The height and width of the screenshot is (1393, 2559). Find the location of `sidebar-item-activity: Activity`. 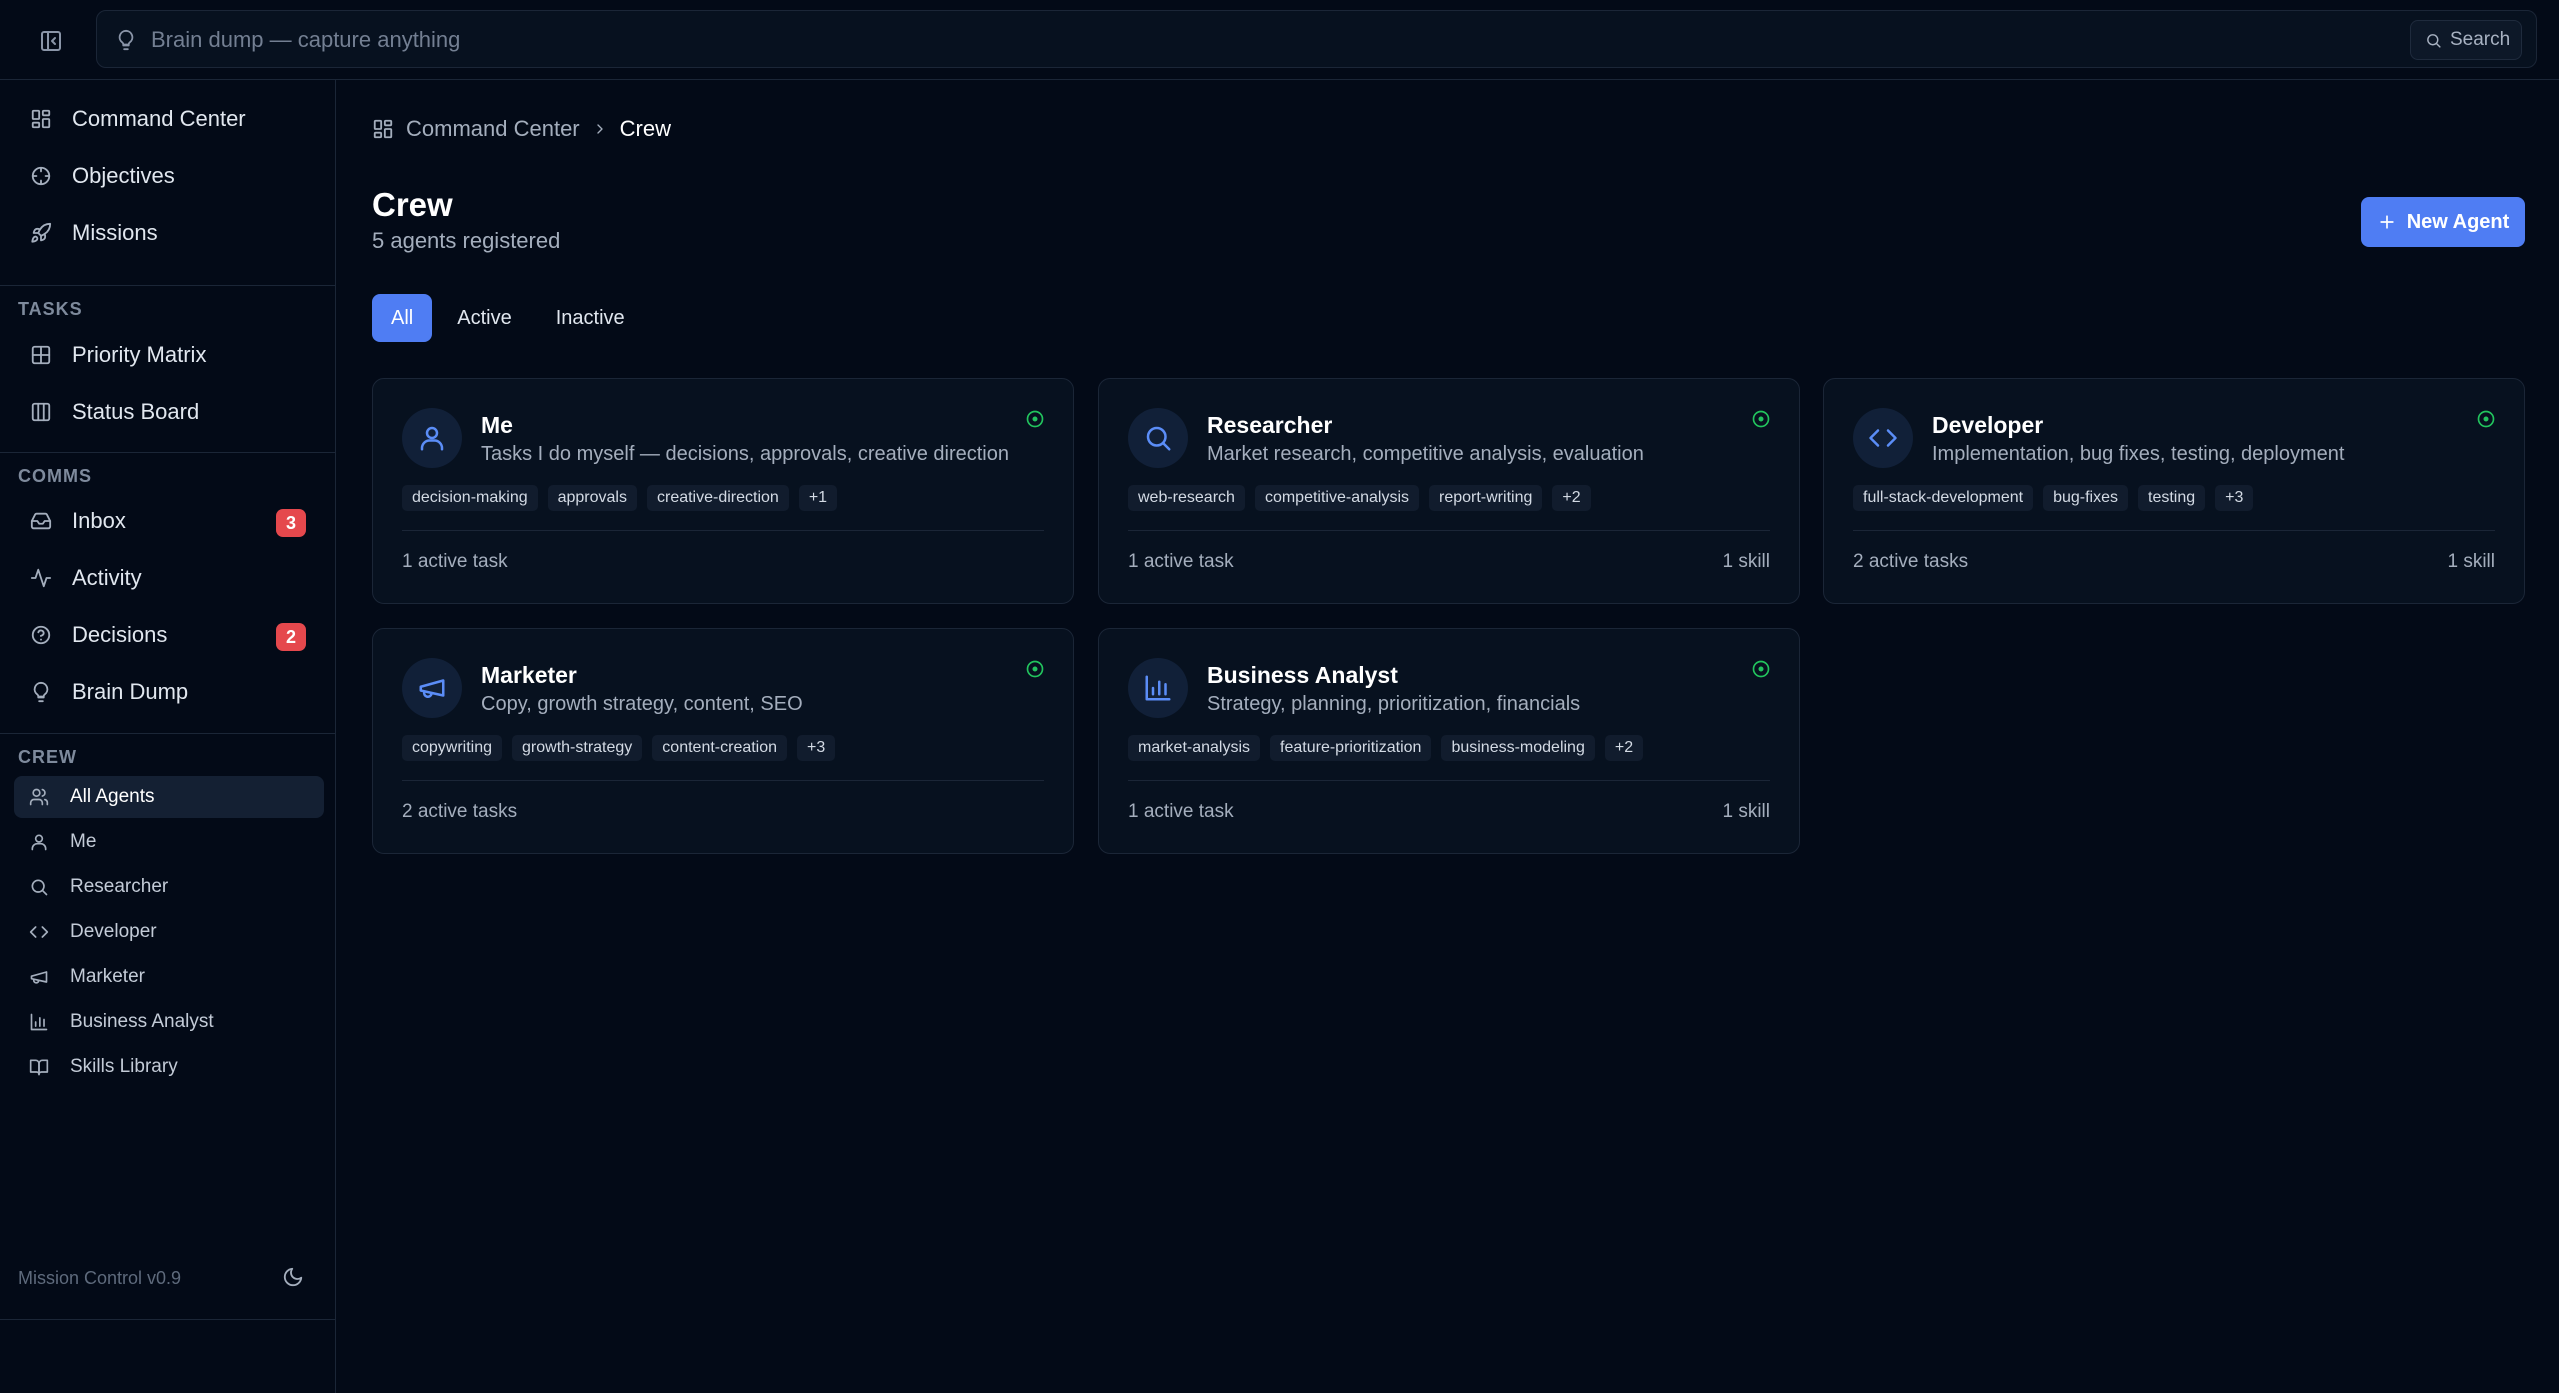

sidebar-item-activity: Activity is located at coordinates (169, 578).